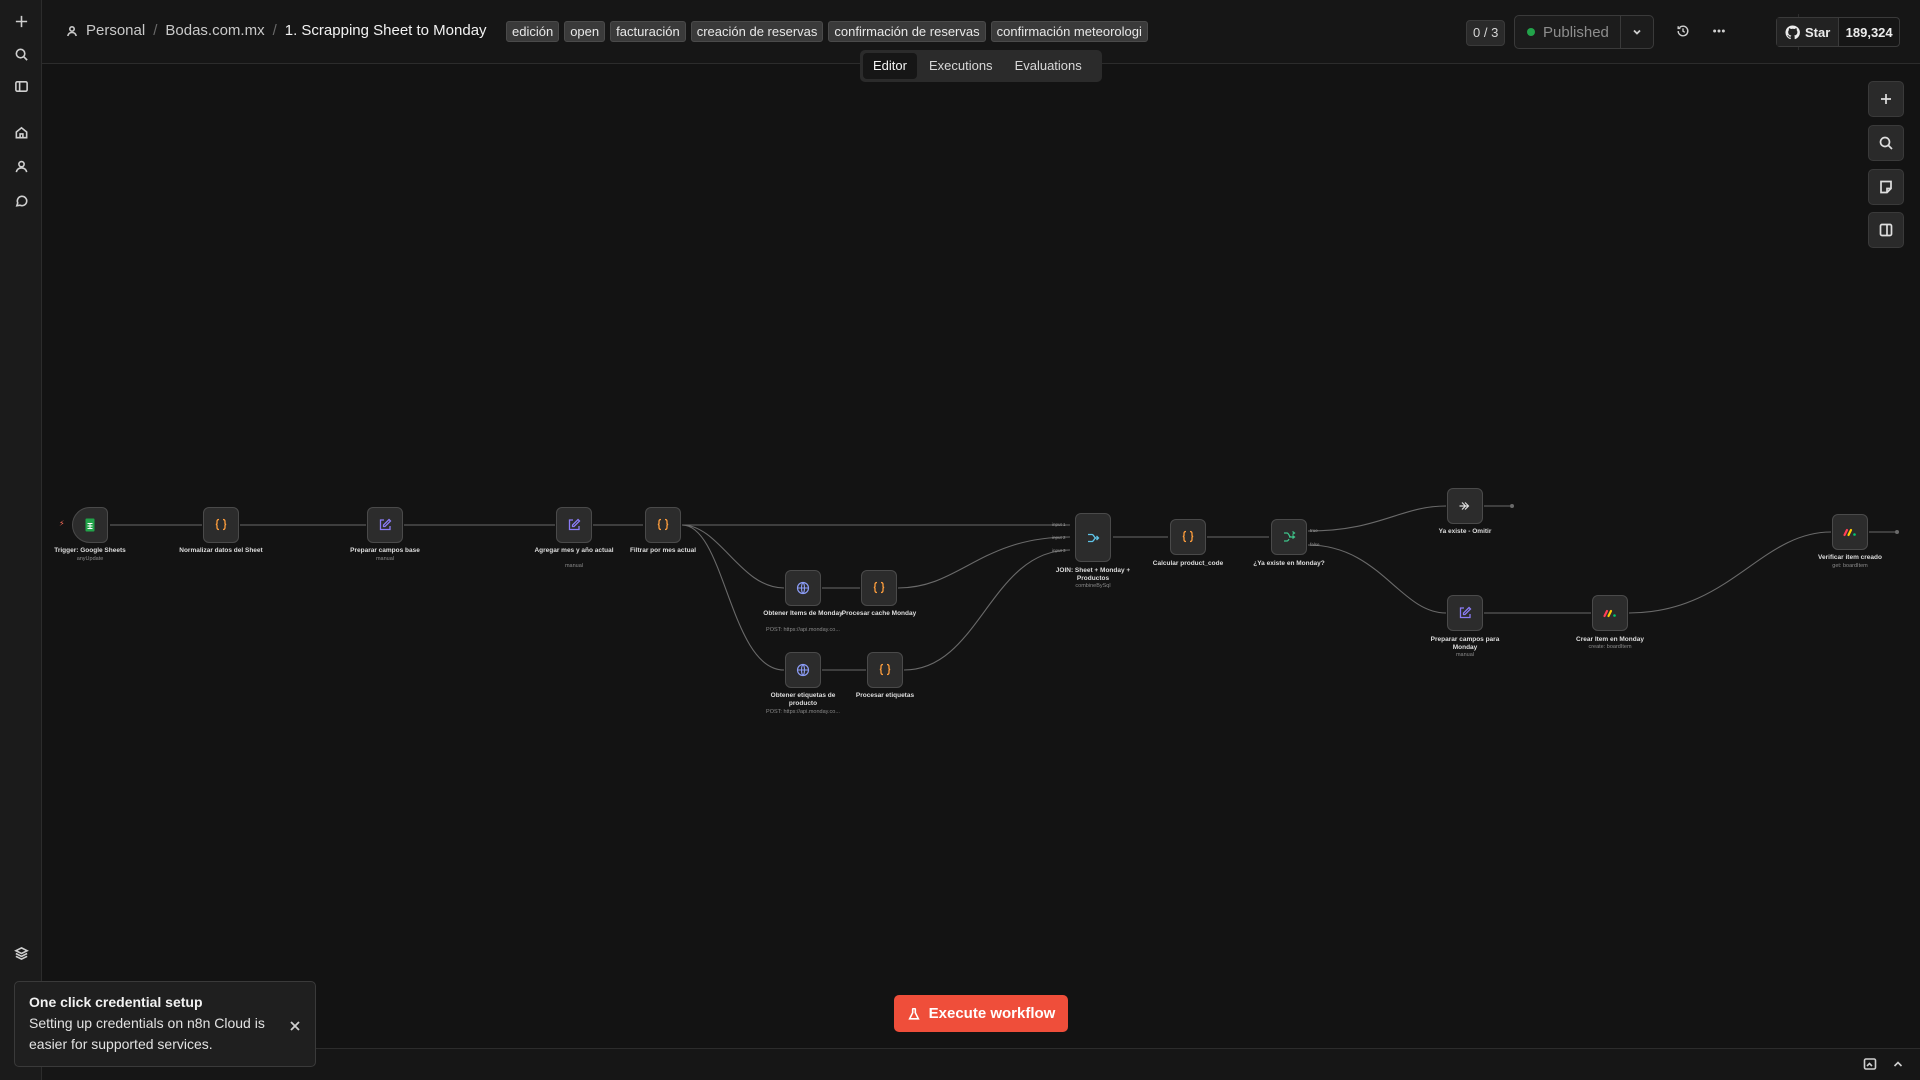 The height and width of the screenshot is (1080, 1920). Describe the element at coordinates (1870, 1064) in the screenshot. I see `open-logs-icon` at that location.